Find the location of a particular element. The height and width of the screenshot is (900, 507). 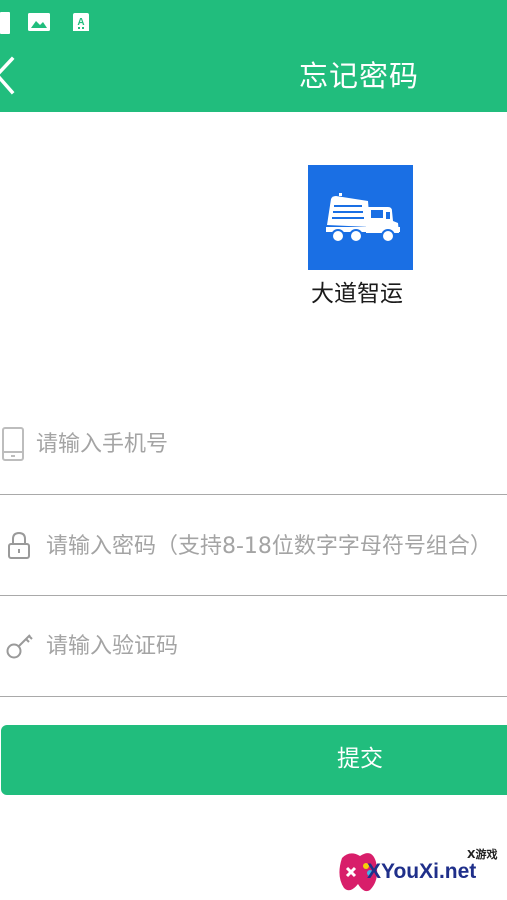

key-icon is located at coordinates (19, 646).